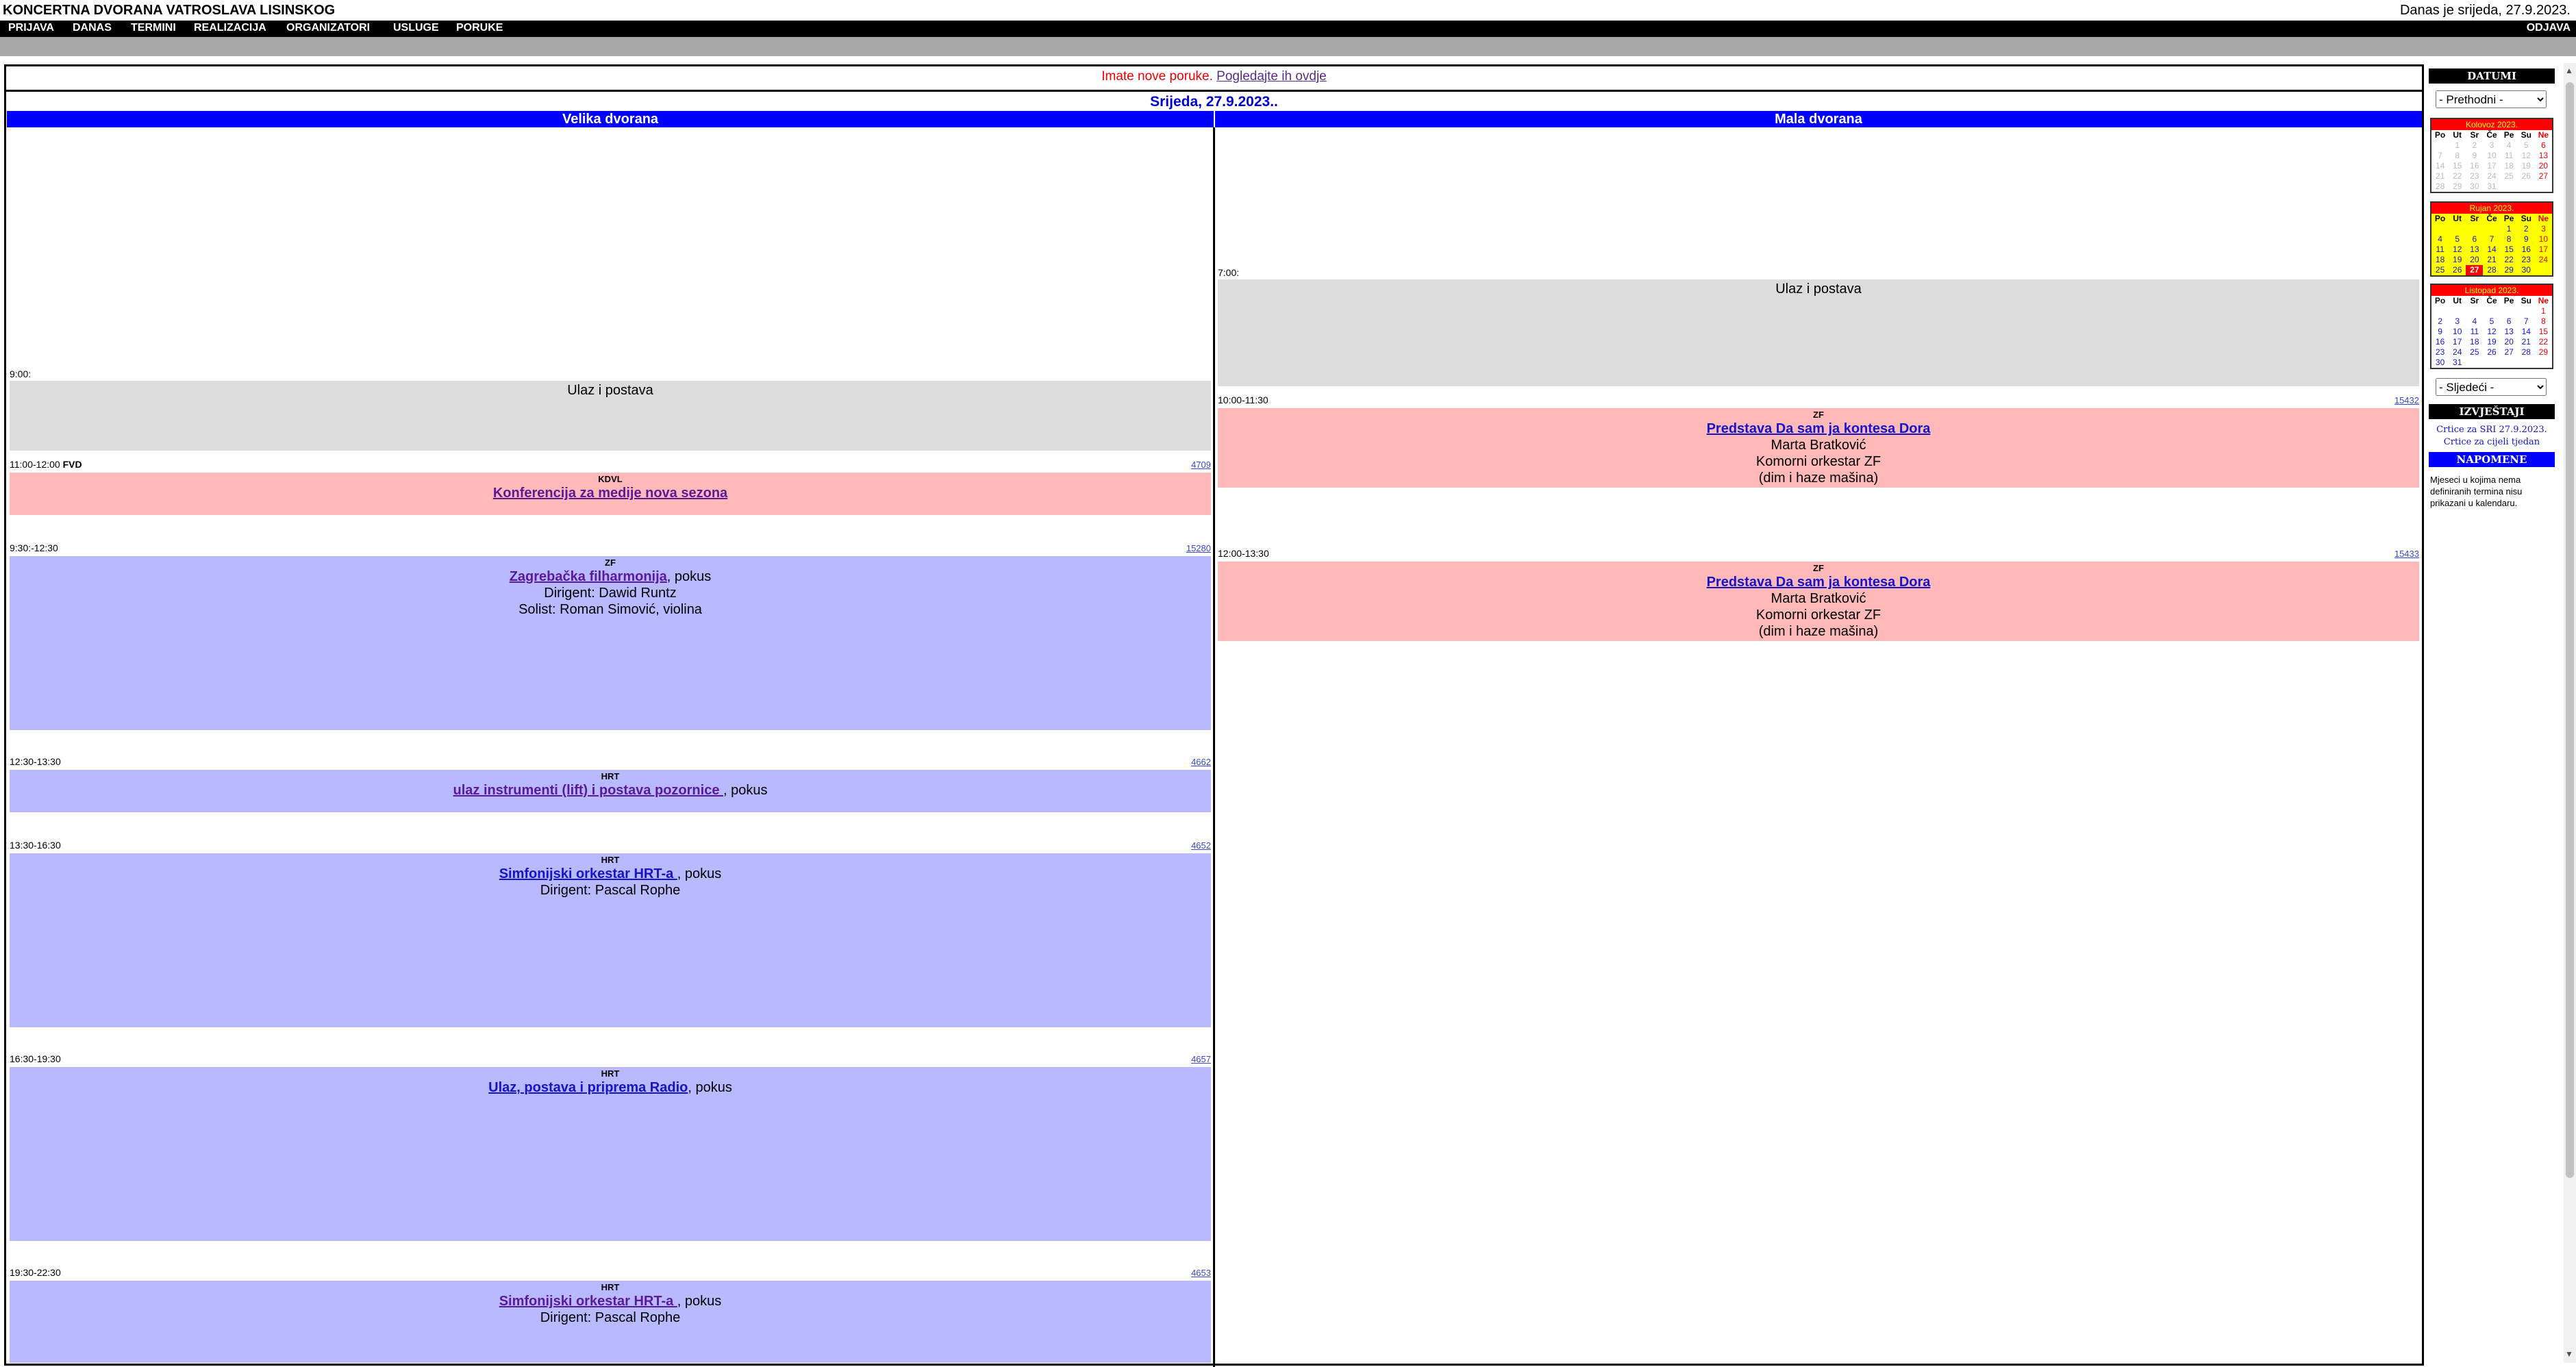 The width and height of the screenshot is (2576, 1367). What do you see at coordinates (1191, 1059) in the screenshot?
I see `event-id-link: 4657` at bounding box center [1191, 1059].